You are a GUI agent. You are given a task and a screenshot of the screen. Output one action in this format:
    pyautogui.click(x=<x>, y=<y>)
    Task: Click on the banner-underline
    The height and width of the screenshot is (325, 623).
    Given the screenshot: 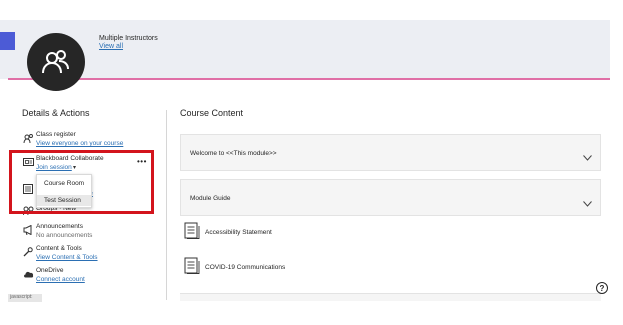 What is the action you would take?
    pyautogui.click(x=309, y=79)
    